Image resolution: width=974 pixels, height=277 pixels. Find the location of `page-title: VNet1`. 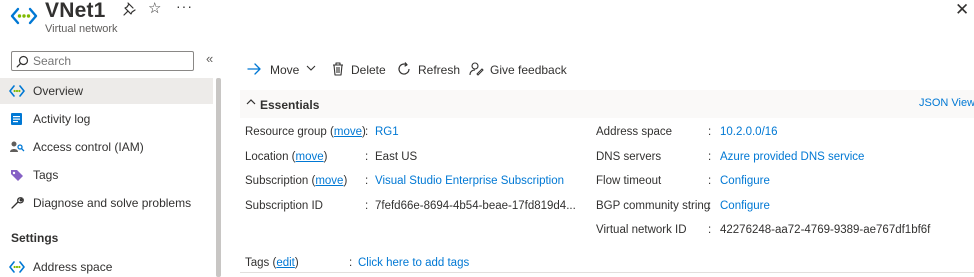

page-title: VNet1 is located at coordinates (75, 11).